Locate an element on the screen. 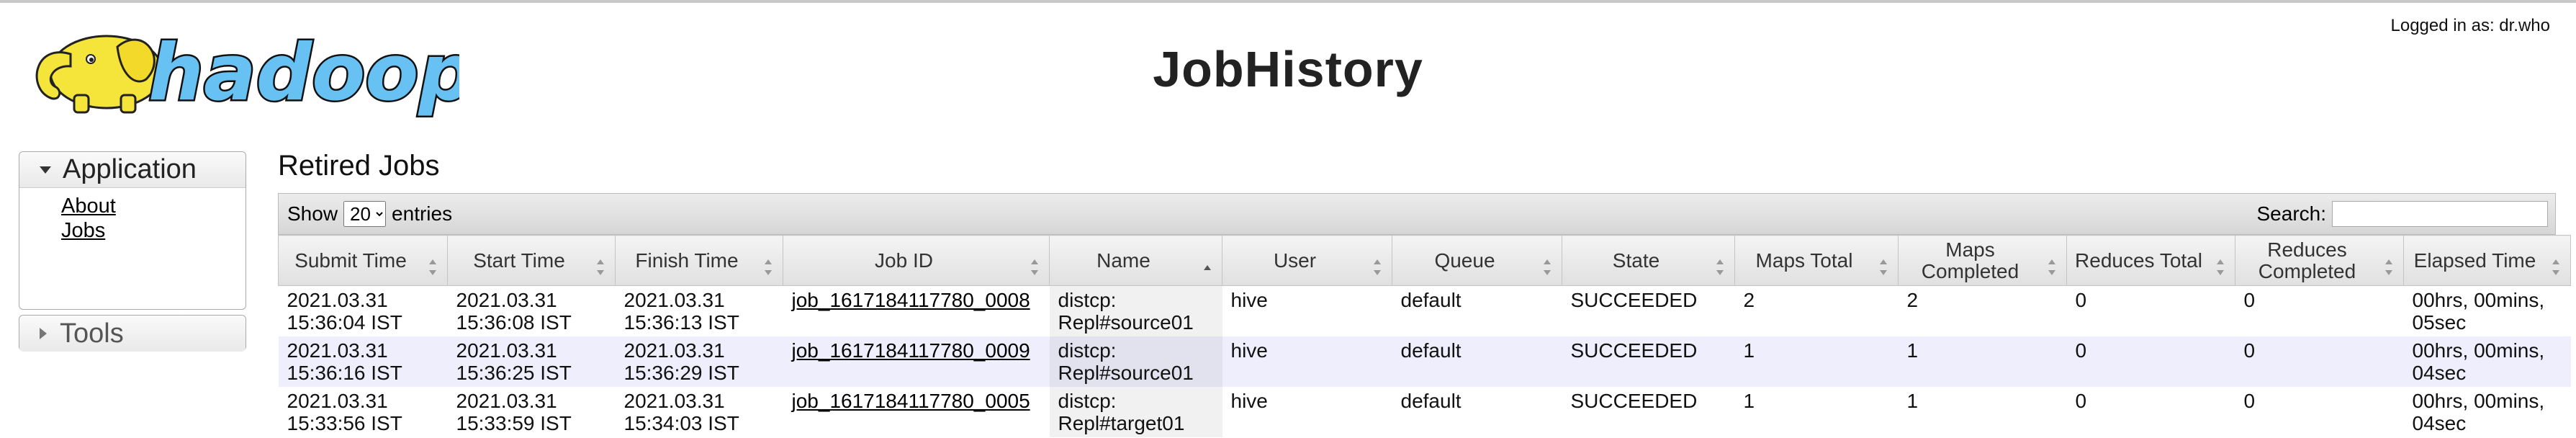 Image resolution: width=2576 pixels, height=438 pixels. submit-time-cell: 2021.03.31 15:36:16 IST is located at coordinates (363, 361).